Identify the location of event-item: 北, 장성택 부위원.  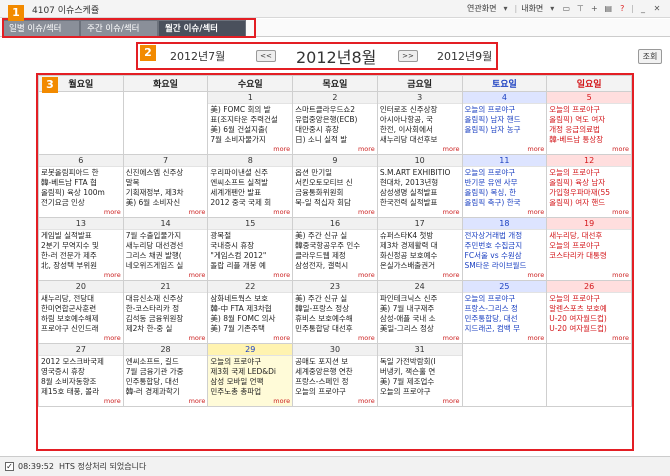
(81, 265).